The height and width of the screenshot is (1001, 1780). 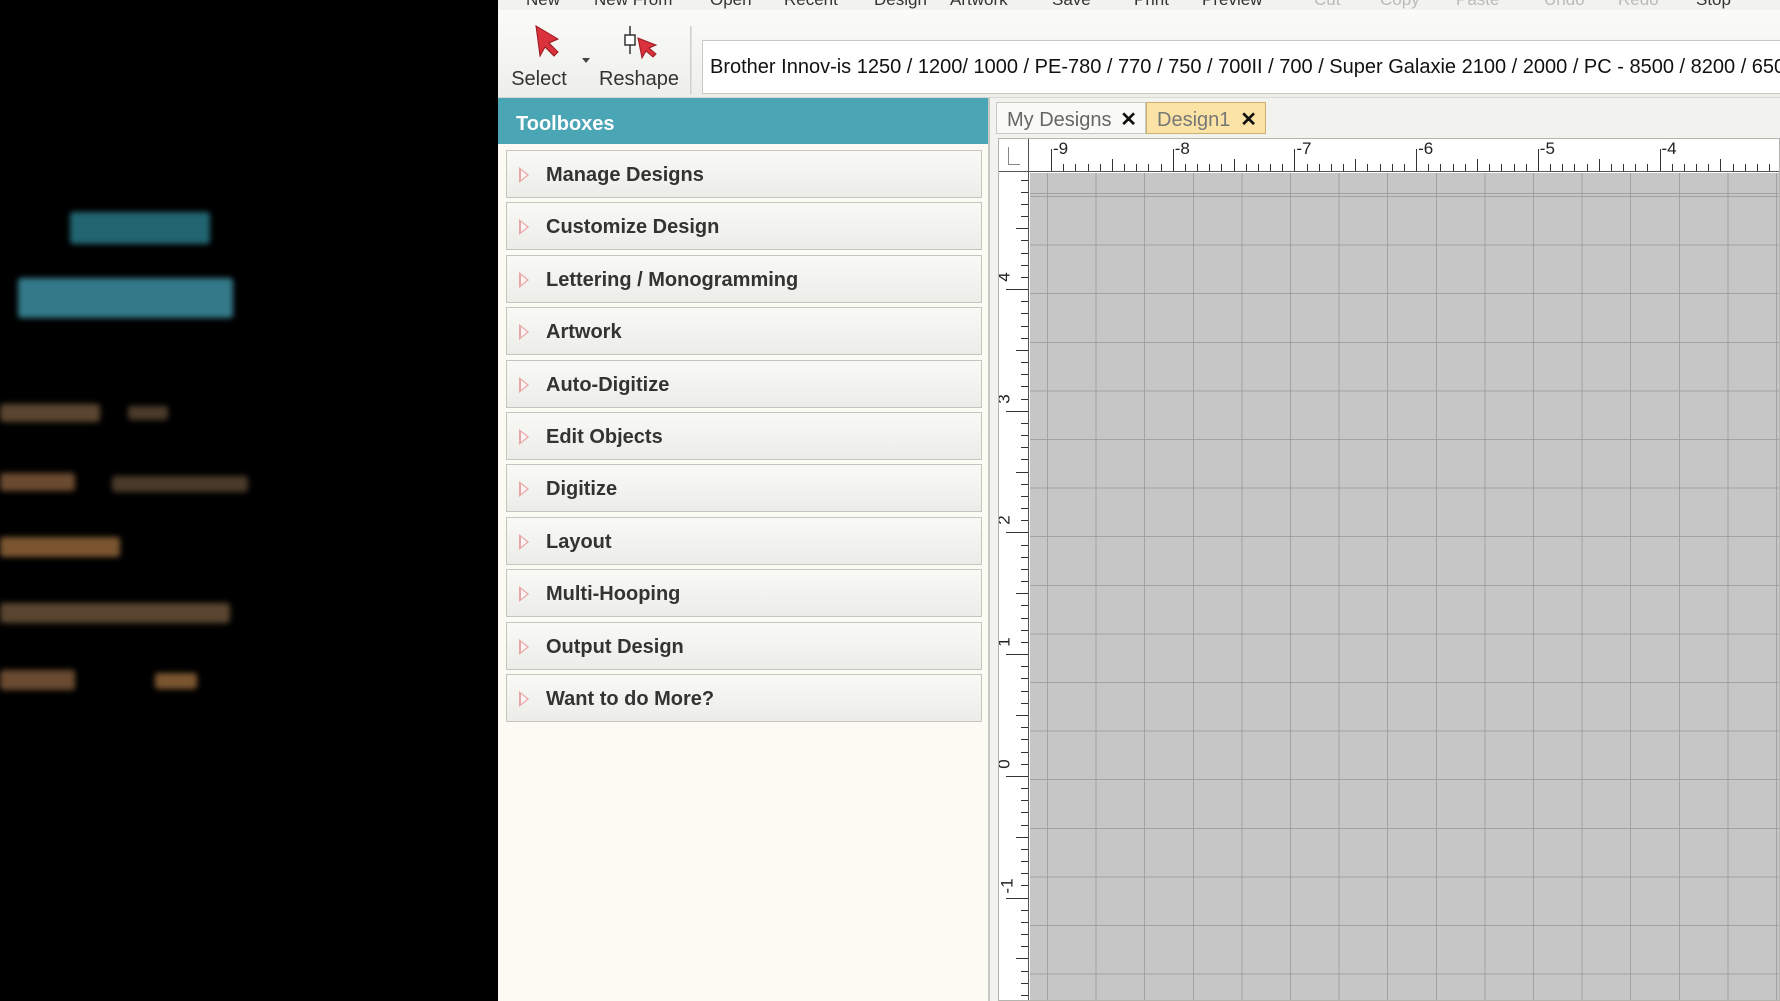 I want to click on toolbox-digitize: Digitize, so click(x=744, y=488).